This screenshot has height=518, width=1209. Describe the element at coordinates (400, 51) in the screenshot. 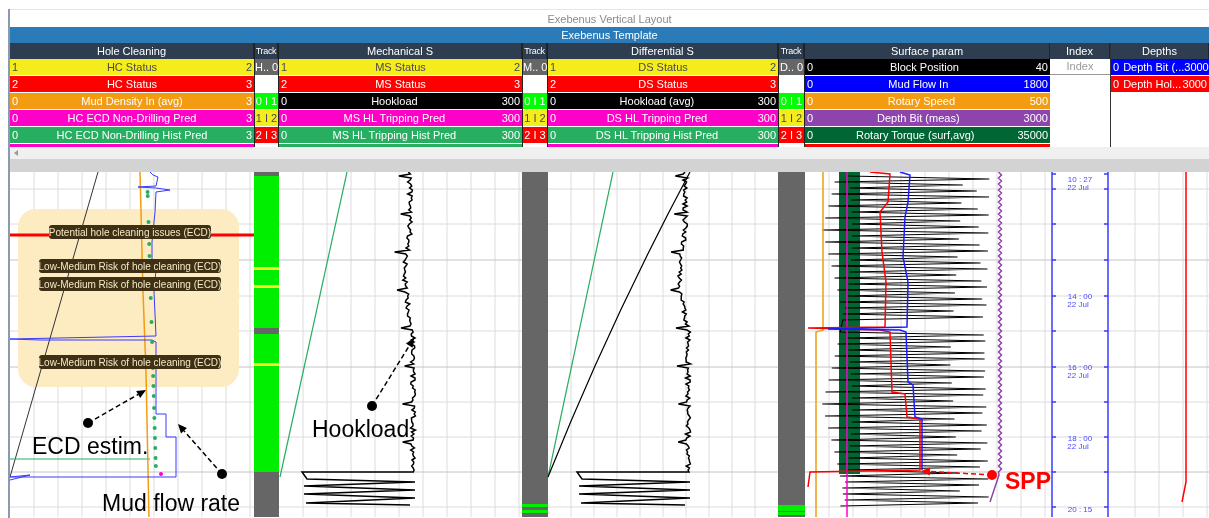

I see `panel-header: Mechanical S` at that location.